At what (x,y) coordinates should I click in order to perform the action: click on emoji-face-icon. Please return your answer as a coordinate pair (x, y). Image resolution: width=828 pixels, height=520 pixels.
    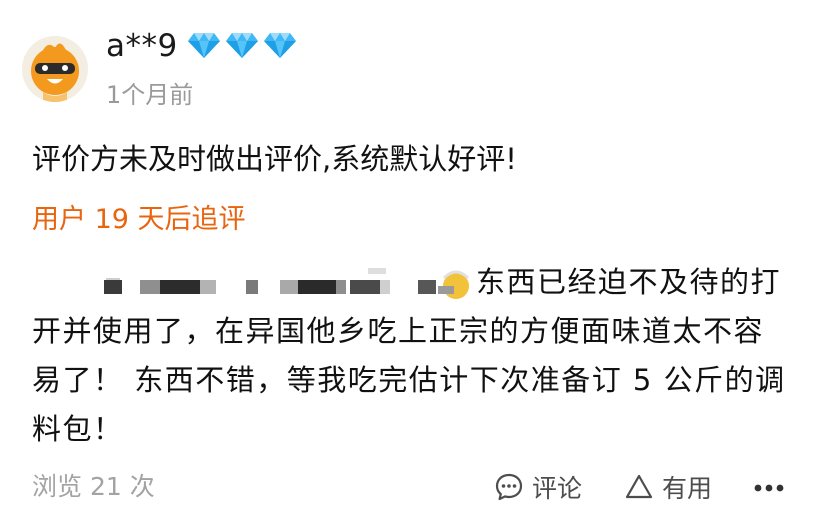
    Looking at the image, I should click on (454, 284).